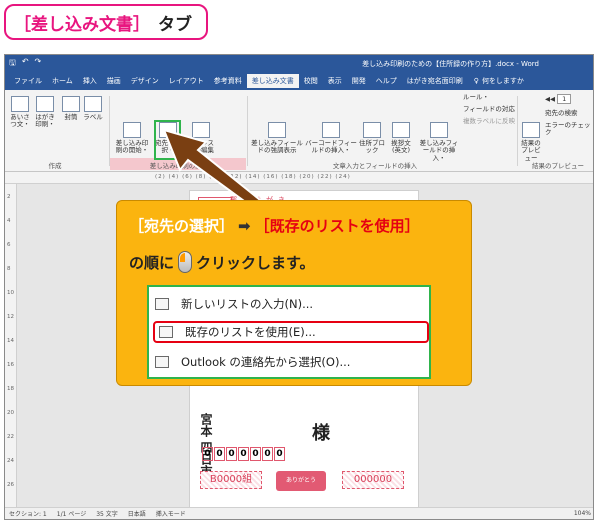 The height and width of the screenshot is (526, 600). What do you see at coordinates (132, 147) in the screenshot?
I see `start-merge-label: 差し込み印刷の開始・` at bounding box center [132, 147].